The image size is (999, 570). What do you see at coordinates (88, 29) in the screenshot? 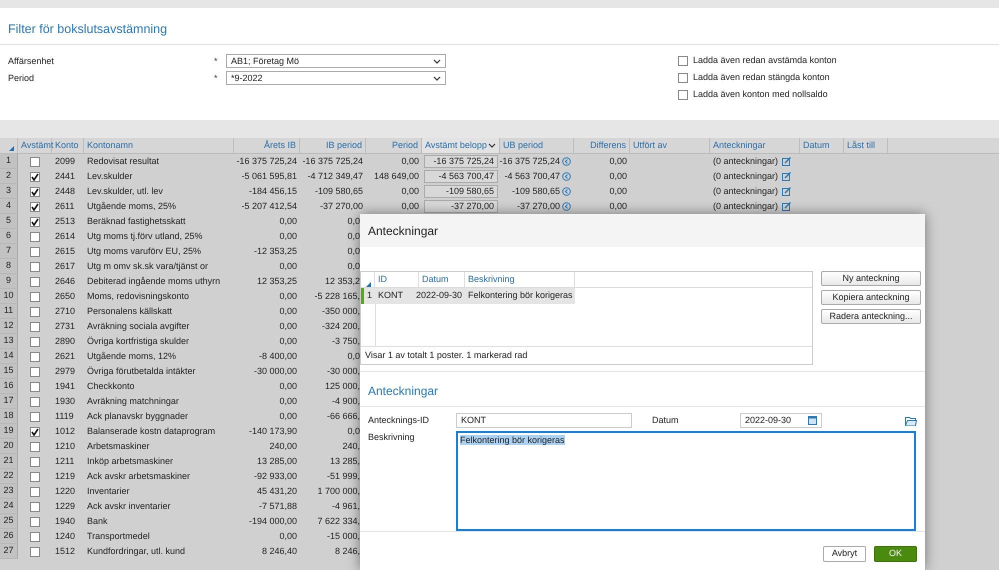
I see `panel-title: Filter för bokslutsavstämning` at bounding box center [88, 29].